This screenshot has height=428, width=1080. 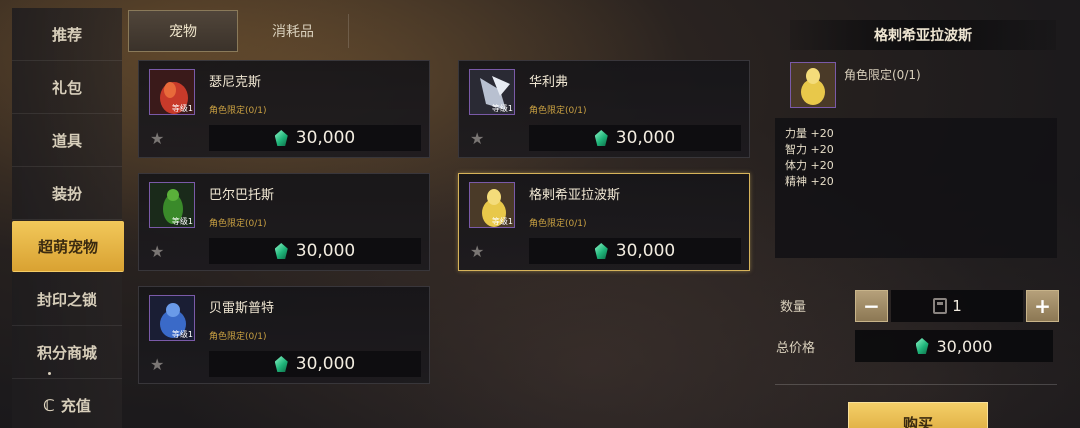 I want to click on item-card: 等级1 华利弗 角色限定(0/1) ★ 30,000, so click(x=604, y=109).